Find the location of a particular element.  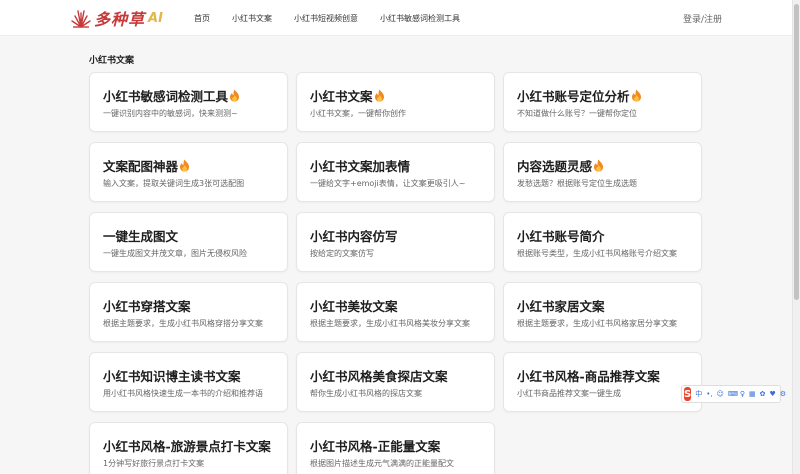

tool-card-description: 用小红书风格快速生成一本书的介绍和推荐语 is located at coordinates (183, 393).